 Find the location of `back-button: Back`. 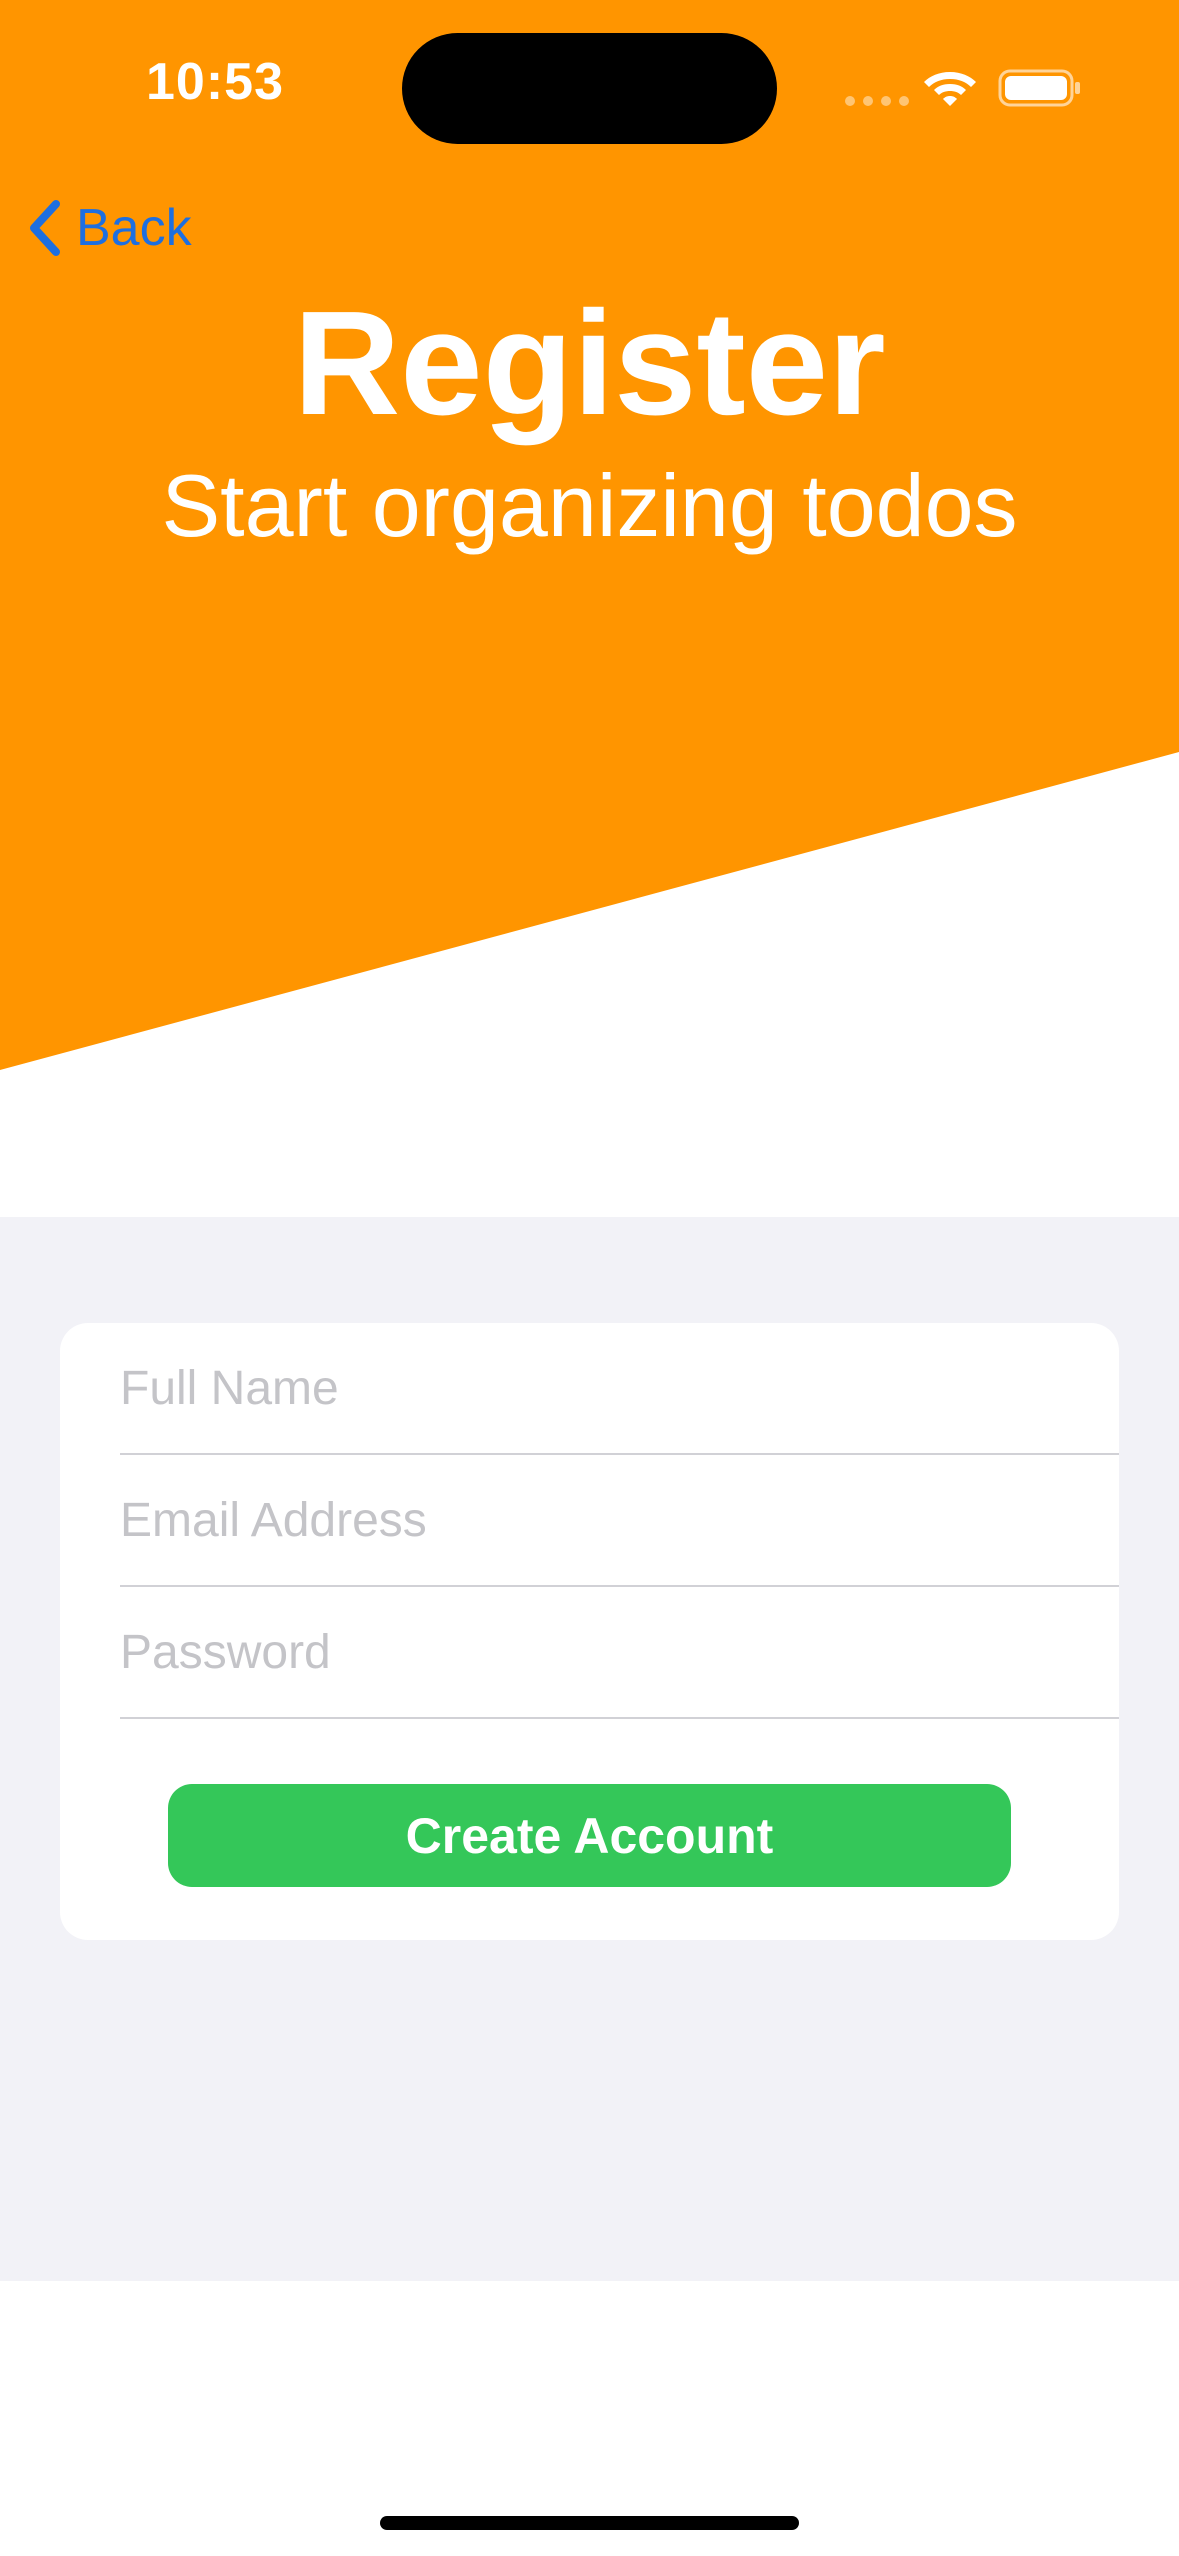

back-button: Back is located at coordinates (109, 228).